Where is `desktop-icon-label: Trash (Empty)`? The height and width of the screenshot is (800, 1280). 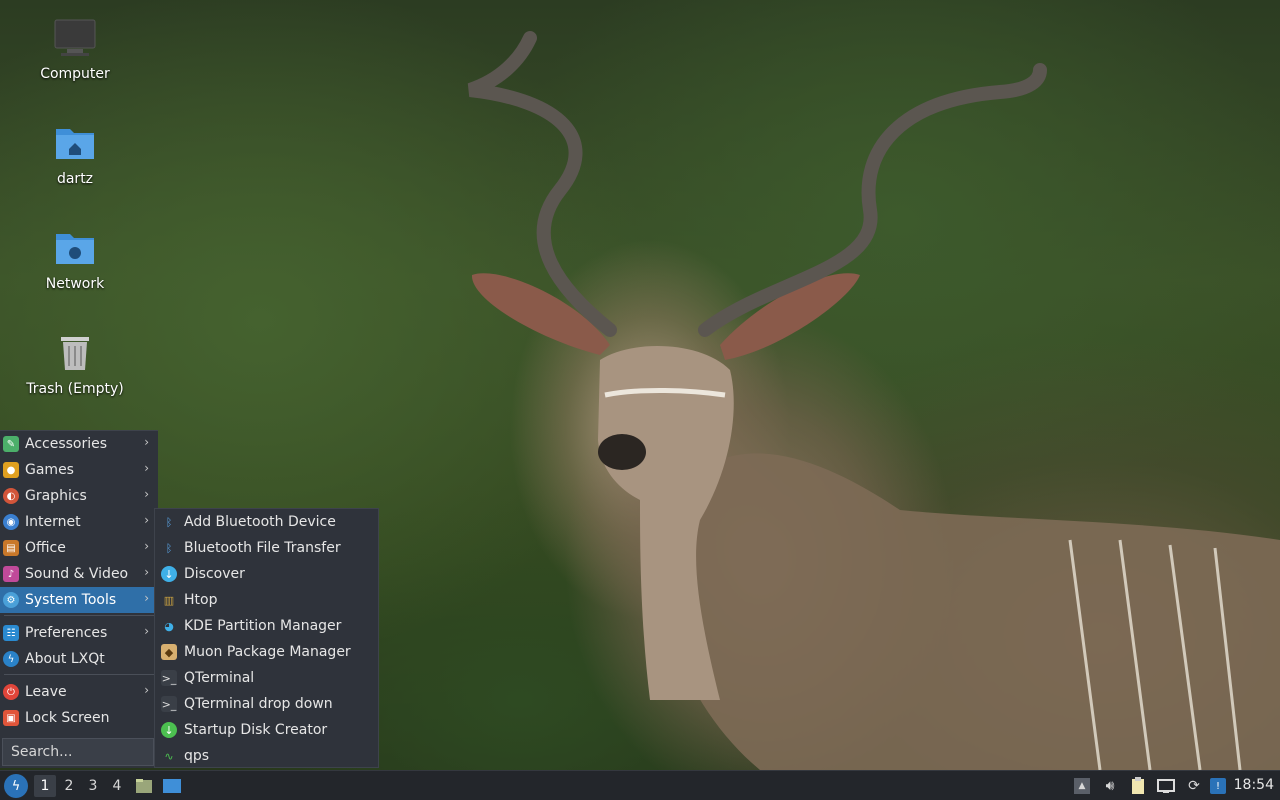
desktop-icon-label: Trash (Empty) is located at coordinates (75, 389).